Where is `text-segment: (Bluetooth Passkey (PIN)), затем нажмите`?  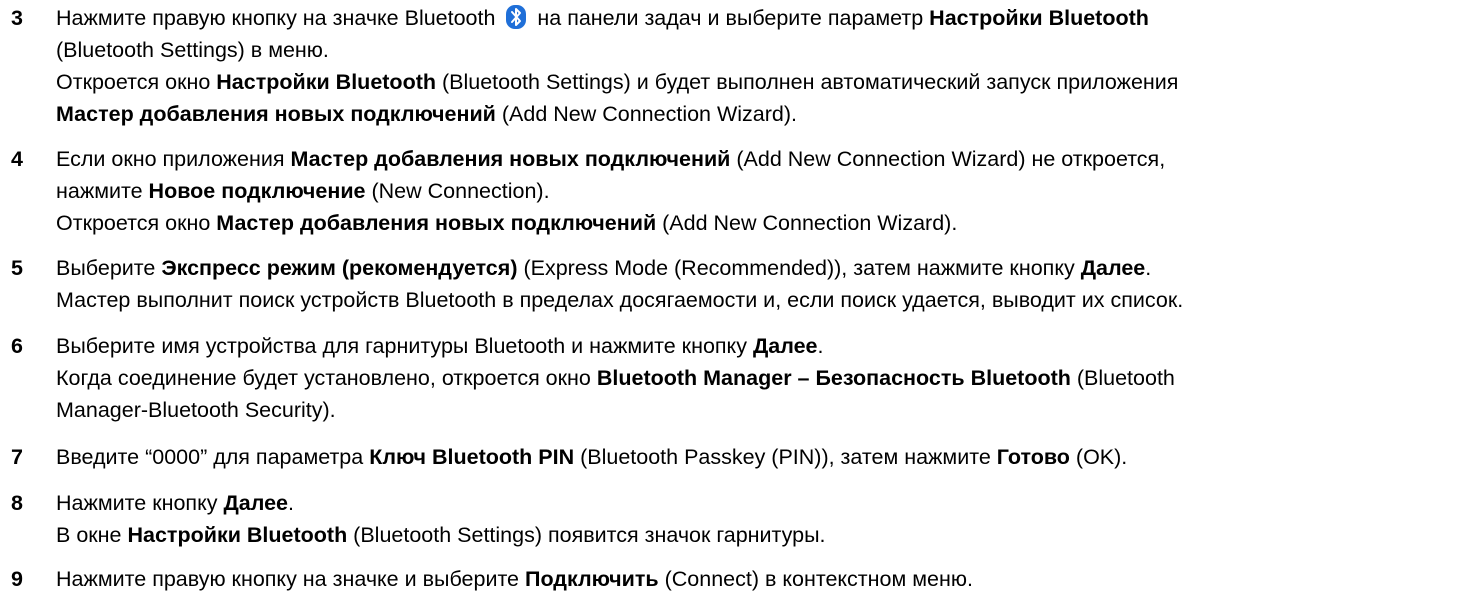
text-segment: (Bluetooth Passkey (PIN)), затем нажмите is located at coordinates (785, 457).